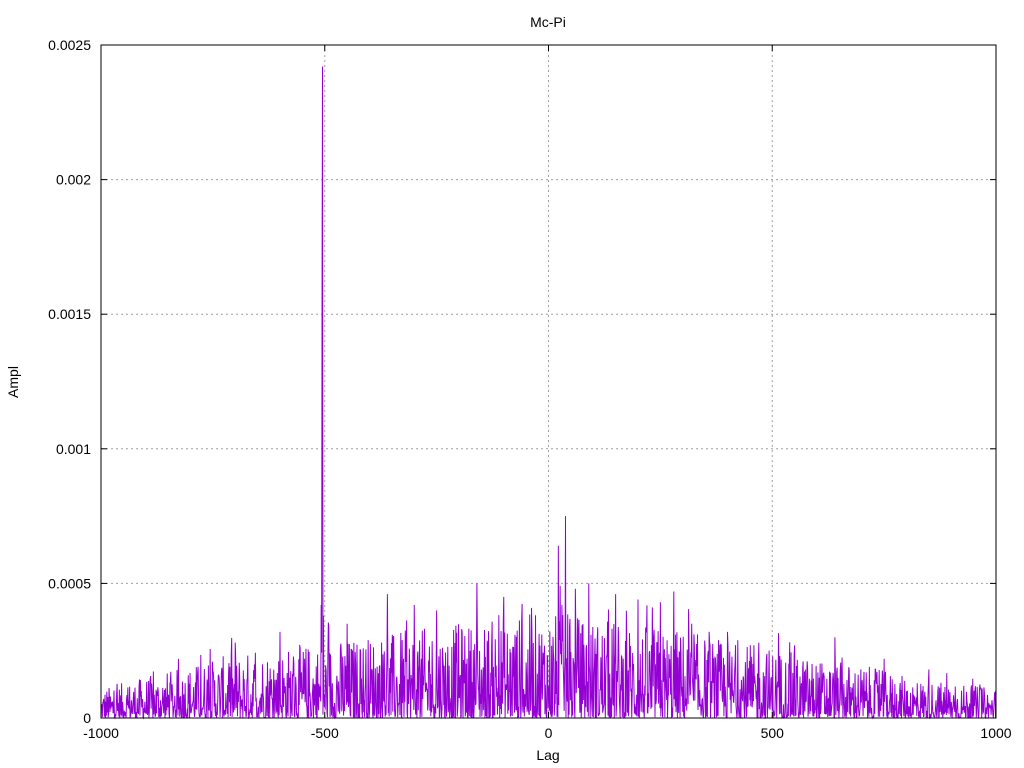  I want to click on chart-title: Mc-Pi, so click(548, 22).